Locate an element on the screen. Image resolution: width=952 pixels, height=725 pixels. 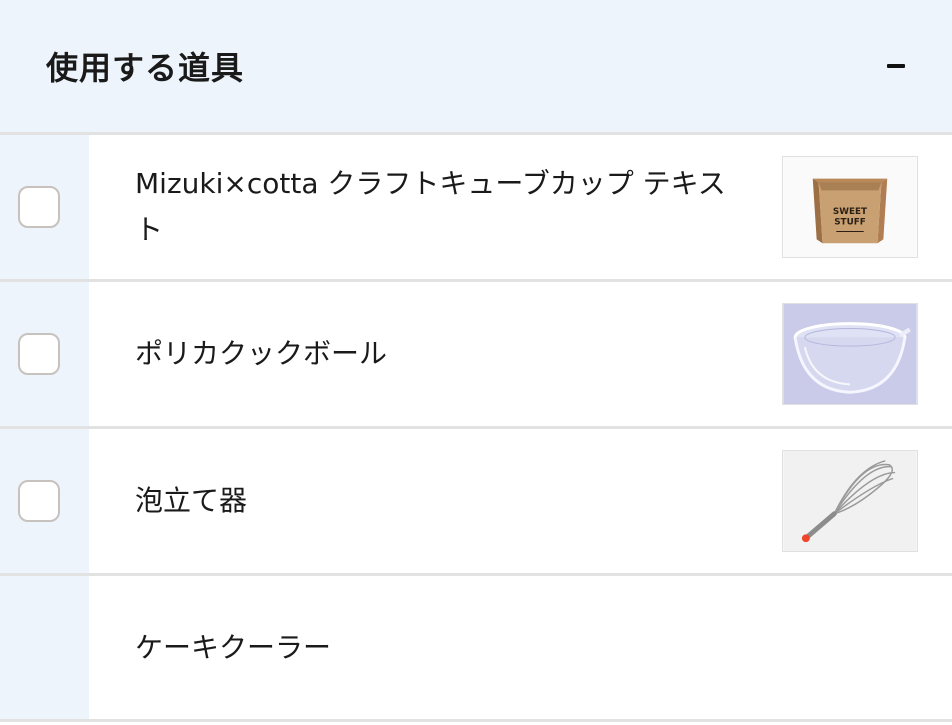
craft-cube-cup-image: SWEET STUFF is located at coordinates (850, 207).